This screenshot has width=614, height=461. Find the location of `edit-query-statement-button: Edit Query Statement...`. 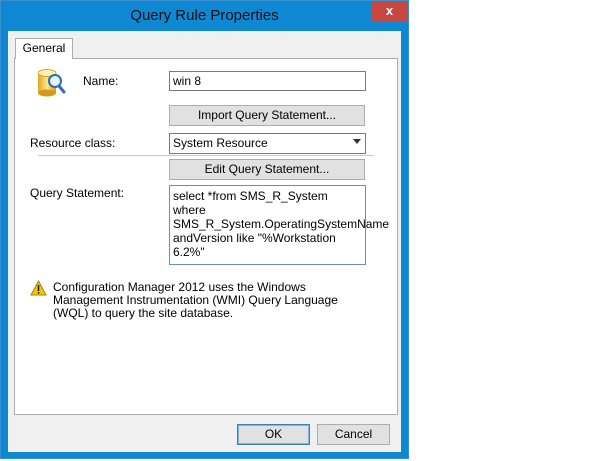

edit-query-statement-button: Edit Query Statement... is located at coordinates (267, 169).